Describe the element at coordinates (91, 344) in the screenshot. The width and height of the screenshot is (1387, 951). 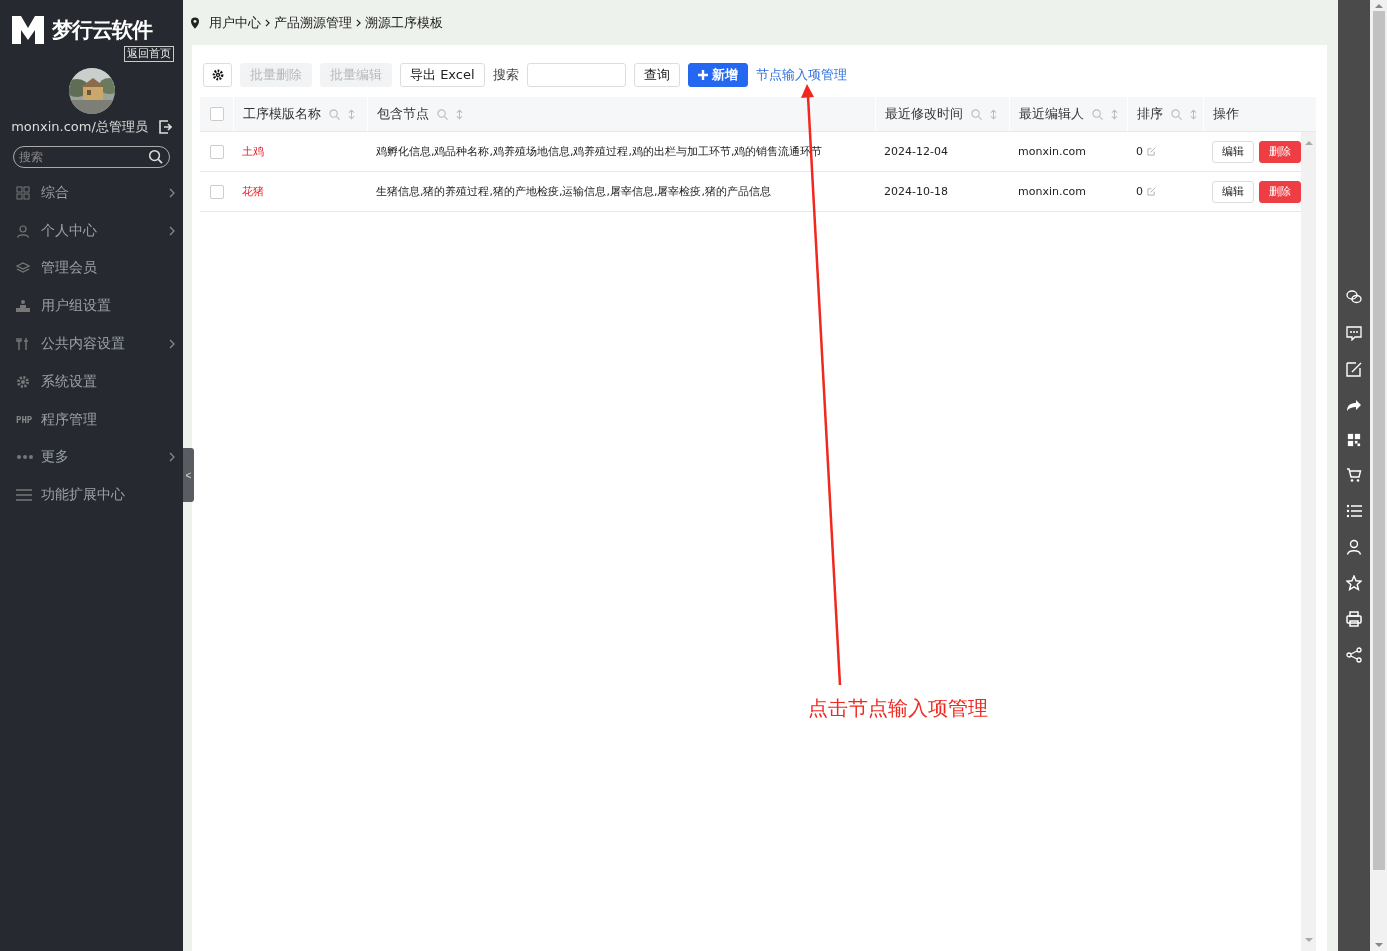
I see `menu-item: 公共内容设置` at that location.